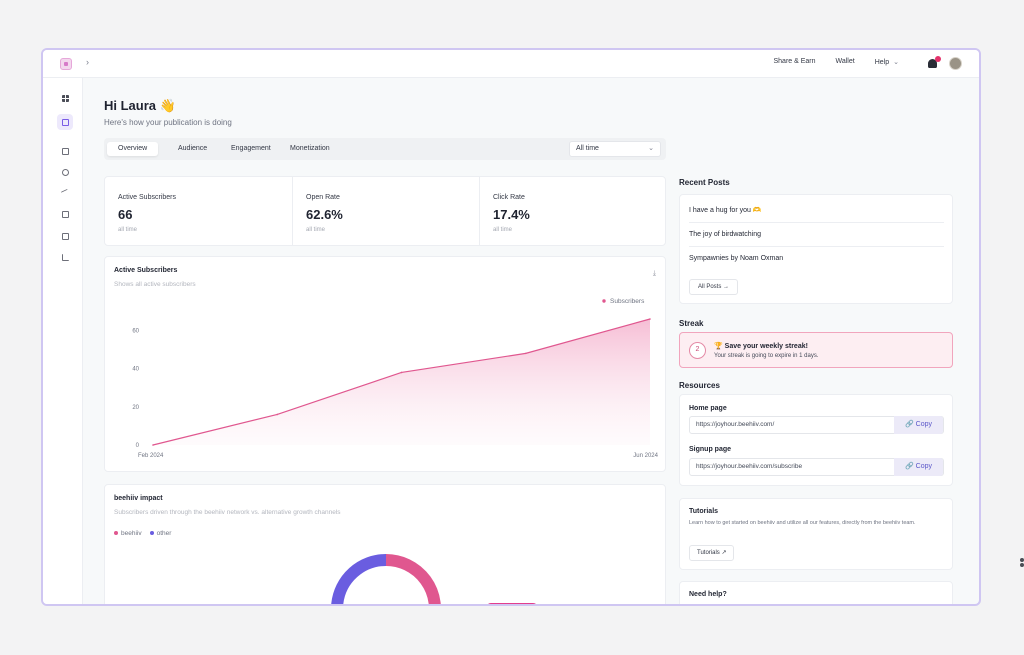 Image resolution: width=1024 pixels, height=655 pixels. What do you see at coordinates (735, 424) in the screenshot?
I see `home-url: https://joyhour.beehiiv.com/` at bounding box center [735, 424].